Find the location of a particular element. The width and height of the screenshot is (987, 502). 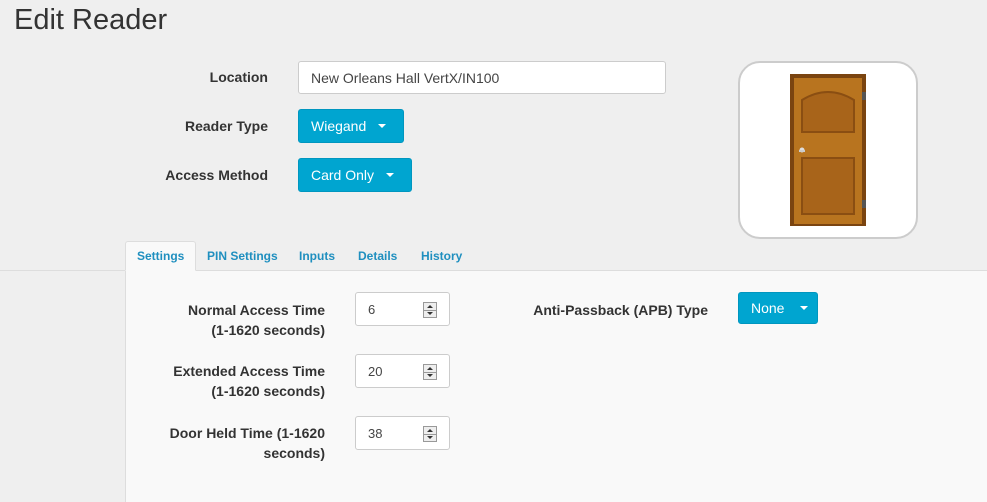

door-icon is located at coordinates (828, 150).